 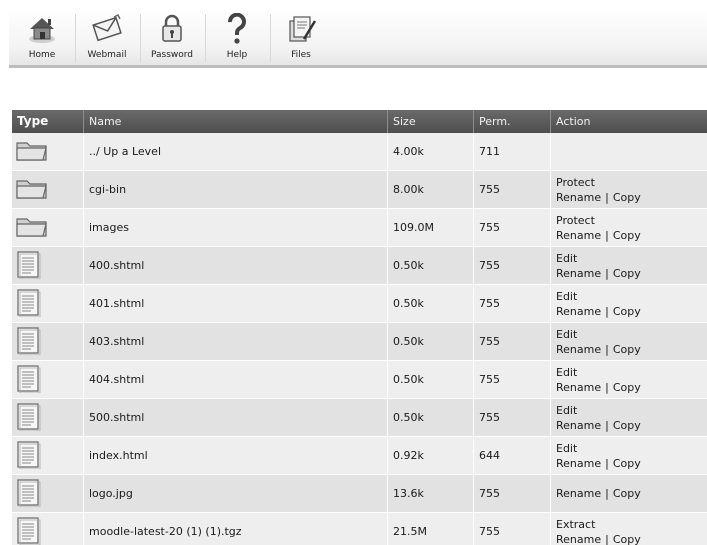 I want to click on name-cell: moodle-latest-20 (1) (1).tgz, so click(x=236, y=529).